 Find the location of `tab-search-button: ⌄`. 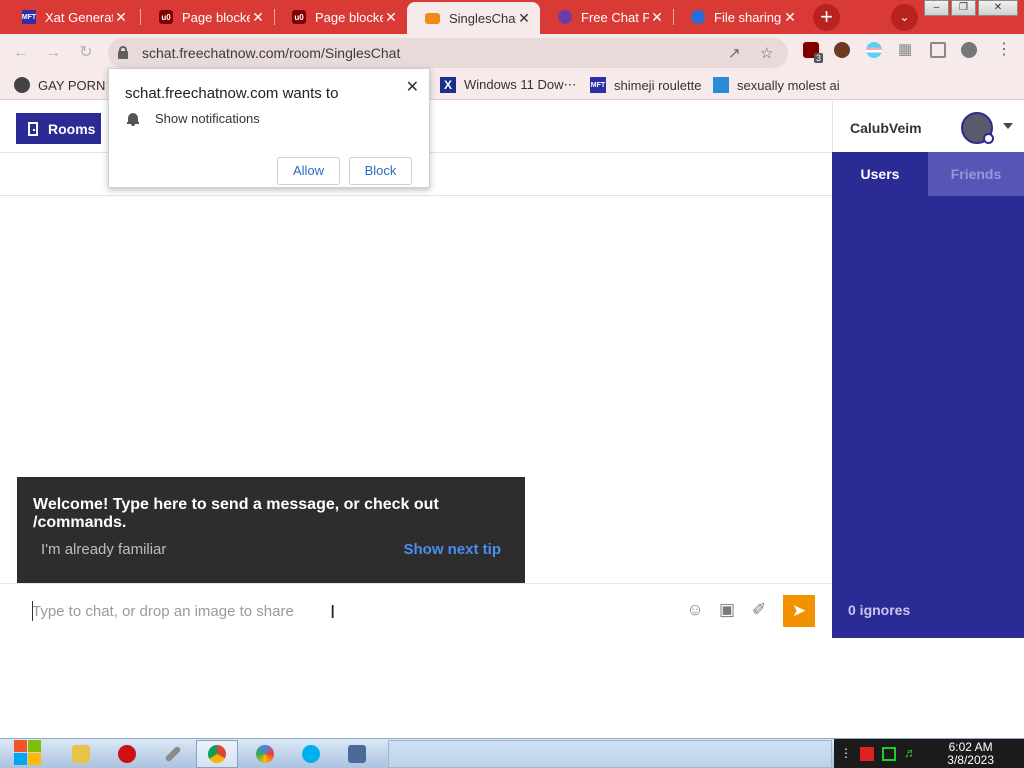

tab-search-button: ⌄ is located at coordinates (904, 17).